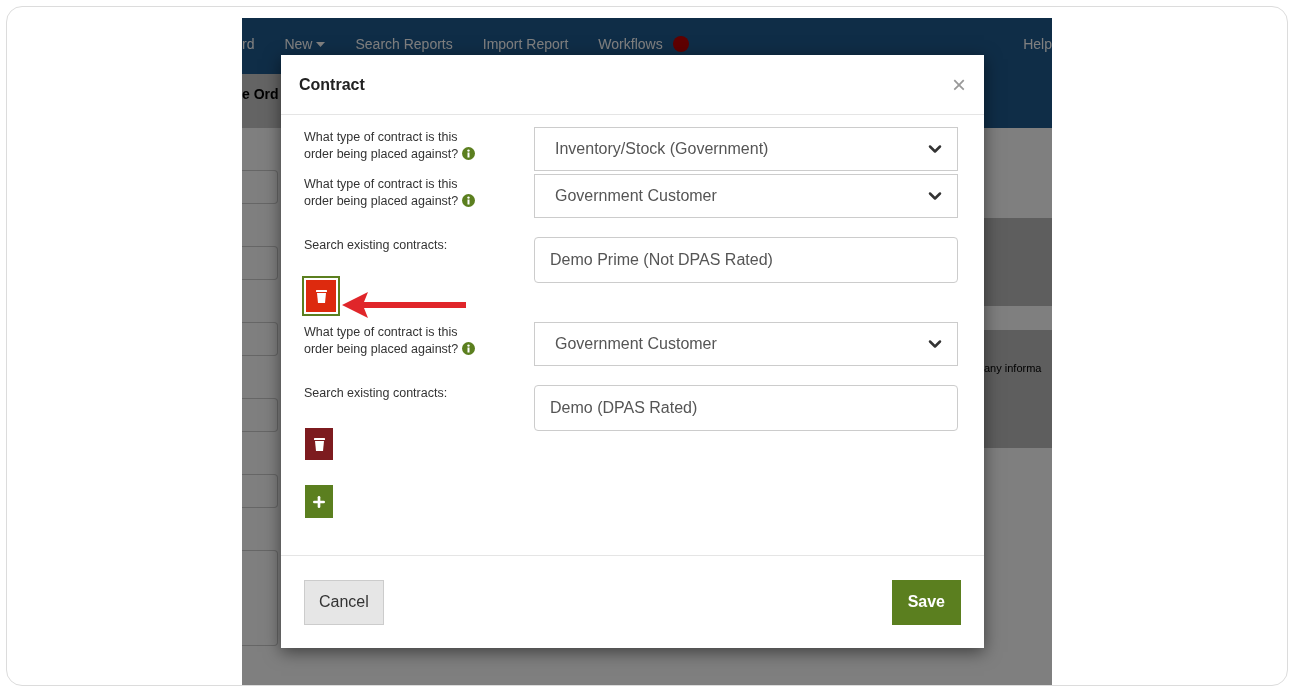 The width and height of the screenshot is (1294, 692). I want to click on nav-link: Workflows, so click(643, 44).